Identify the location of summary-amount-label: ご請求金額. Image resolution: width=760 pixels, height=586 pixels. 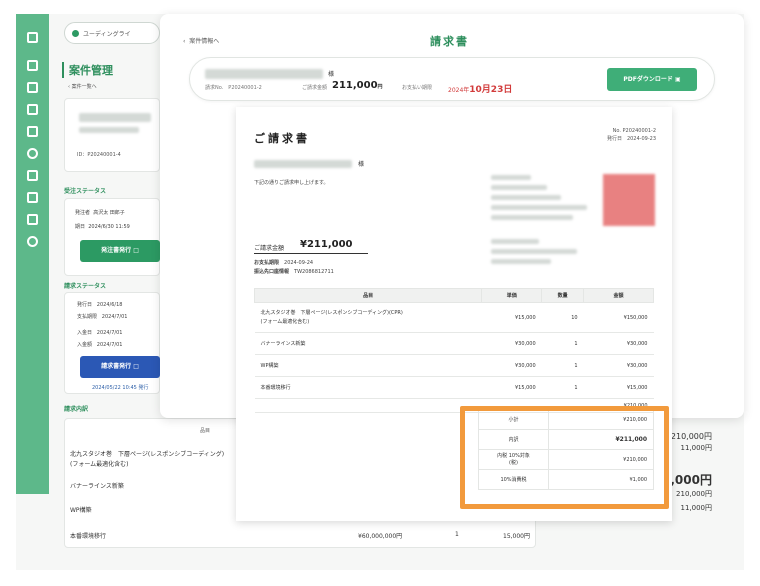
(315, 88).